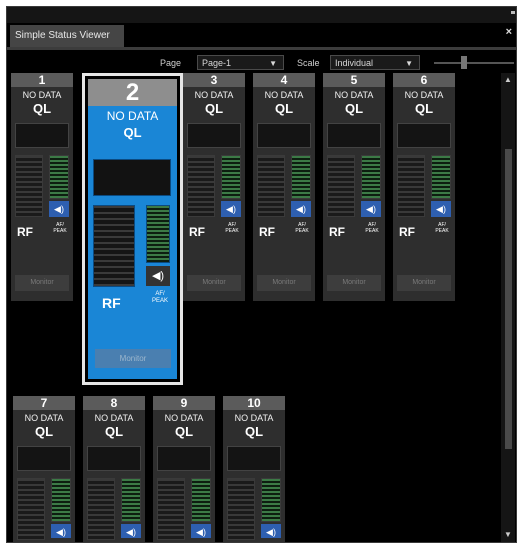 The height and width of the screenshot is (549, 523). I want to click on channel-panel-4: 4 NO DATA QL ◀) RF AF/PEAK Monitor, so click(284, 187).